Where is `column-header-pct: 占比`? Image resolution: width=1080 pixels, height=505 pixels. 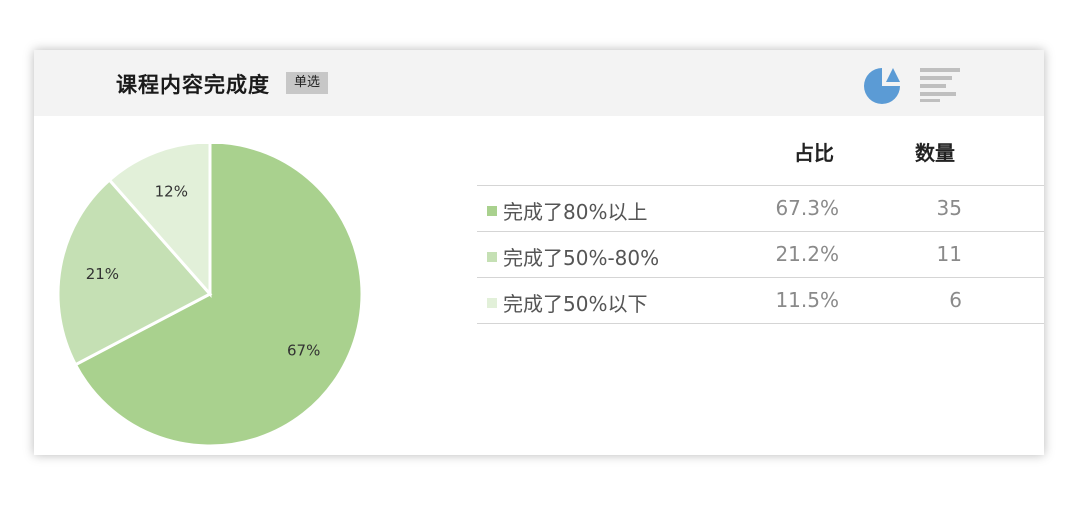 column-header-pct: 占比 is located at coordinates (814, 153).